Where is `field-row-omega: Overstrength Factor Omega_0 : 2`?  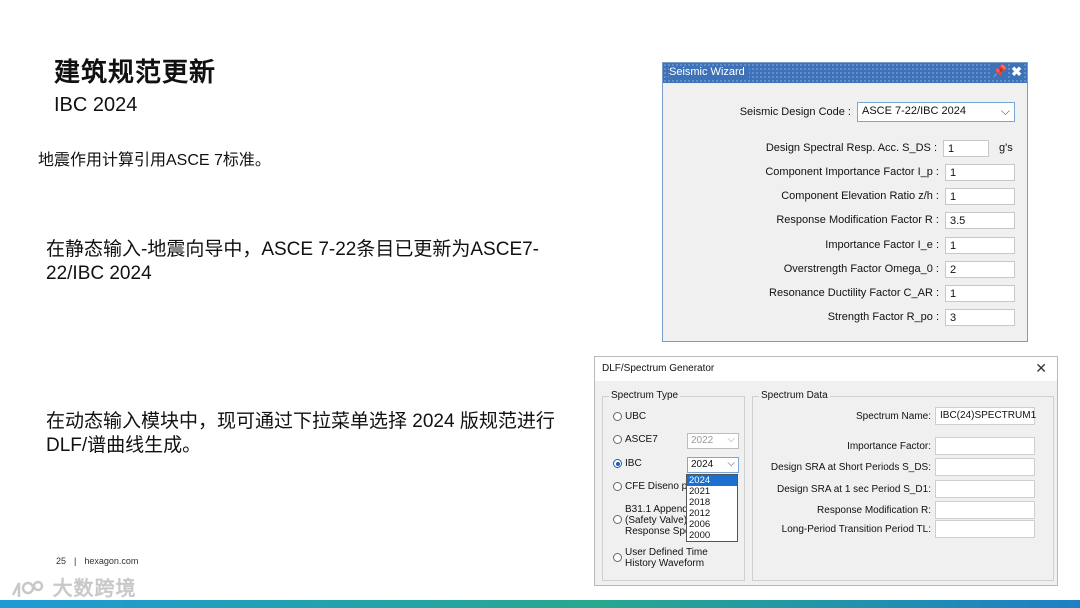 field-row-omega: Overstrength Factor Omega_0 : 2 is located at coordinates (899, 269).